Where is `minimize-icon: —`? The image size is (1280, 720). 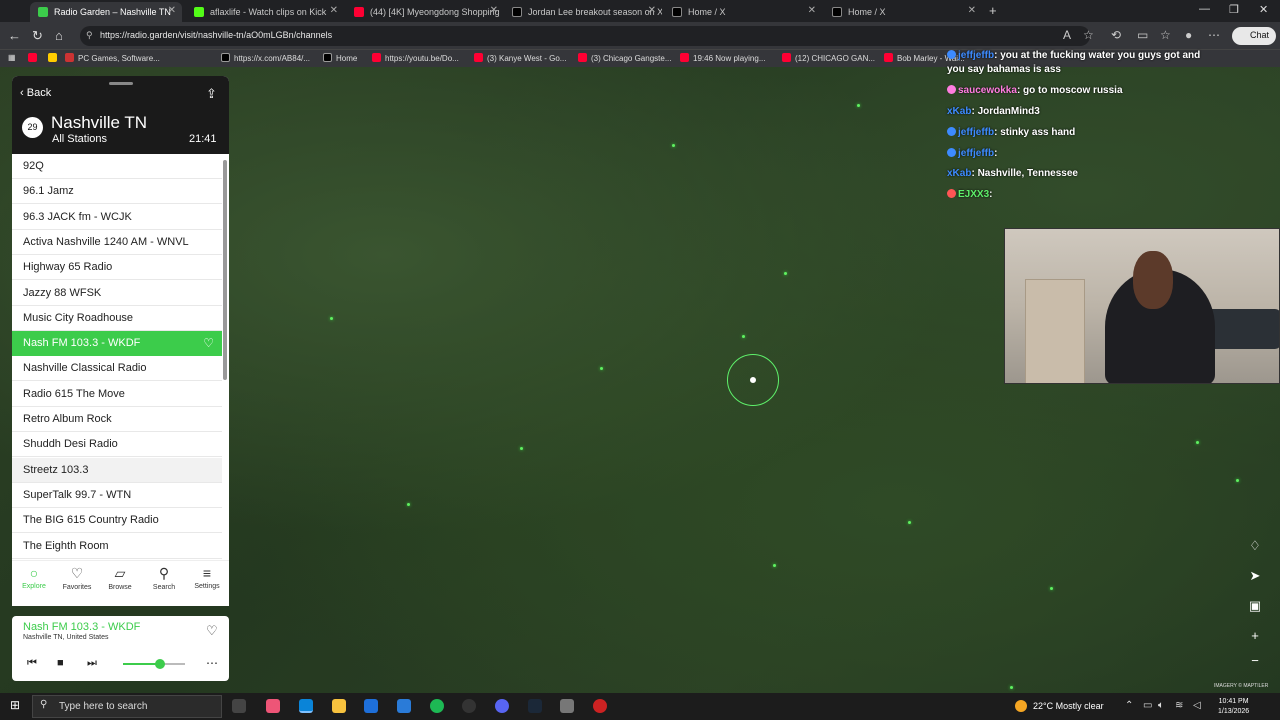 minimize-icon: — is located at coordinates (1204, 9).